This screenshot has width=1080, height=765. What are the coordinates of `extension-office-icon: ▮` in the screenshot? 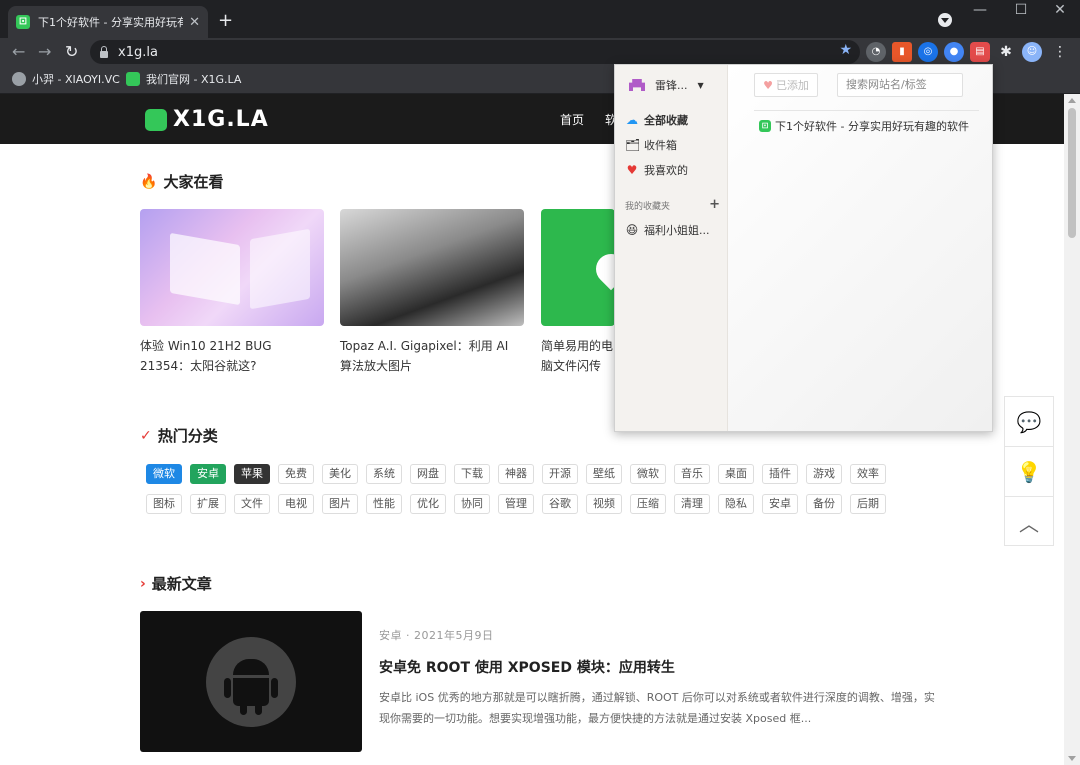 It's located at (902, 52).